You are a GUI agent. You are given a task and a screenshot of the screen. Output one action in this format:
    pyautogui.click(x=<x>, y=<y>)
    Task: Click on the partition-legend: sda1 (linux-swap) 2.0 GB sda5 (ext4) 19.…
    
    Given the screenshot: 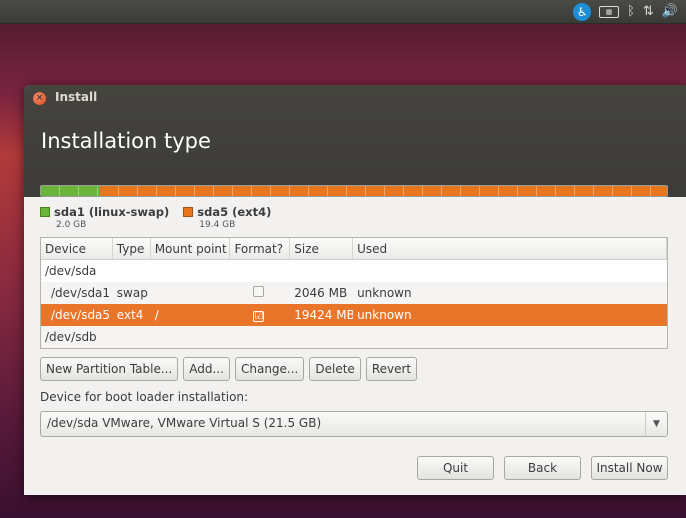 What is the action you would take?
    pyautogui.click(x=155, y=217)
    